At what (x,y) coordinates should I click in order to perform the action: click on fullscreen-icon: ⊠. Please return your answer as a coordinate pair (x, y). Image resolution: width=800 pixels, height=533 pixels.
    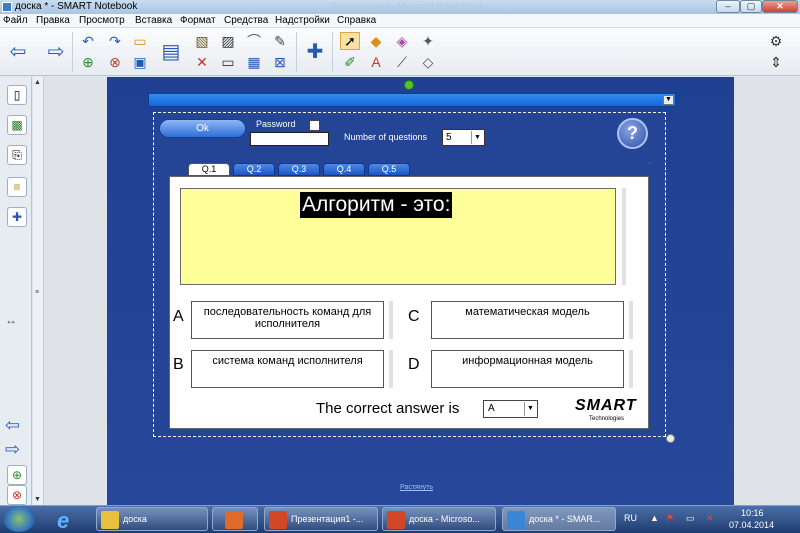
    Looking at the image, I should click on (280, 62).